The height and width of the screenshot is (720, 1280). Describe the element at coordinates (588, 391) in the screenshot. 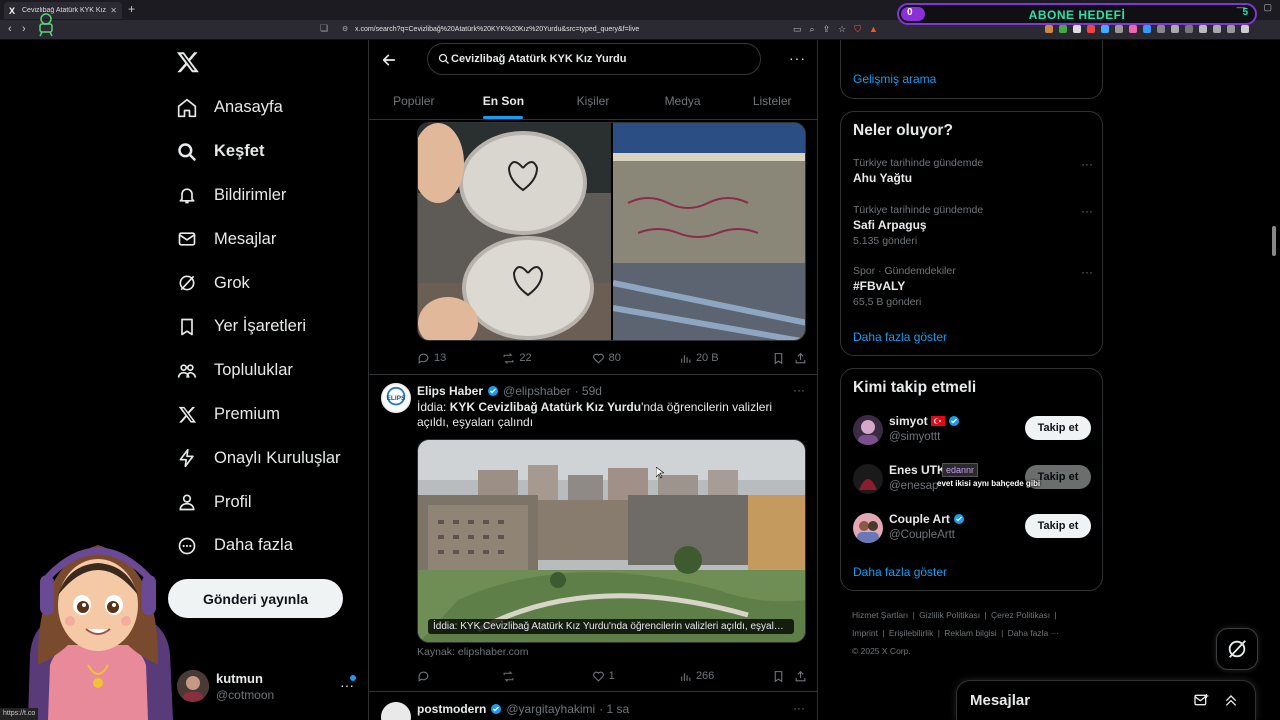

I see `tweet-time: · 59d` at that location.